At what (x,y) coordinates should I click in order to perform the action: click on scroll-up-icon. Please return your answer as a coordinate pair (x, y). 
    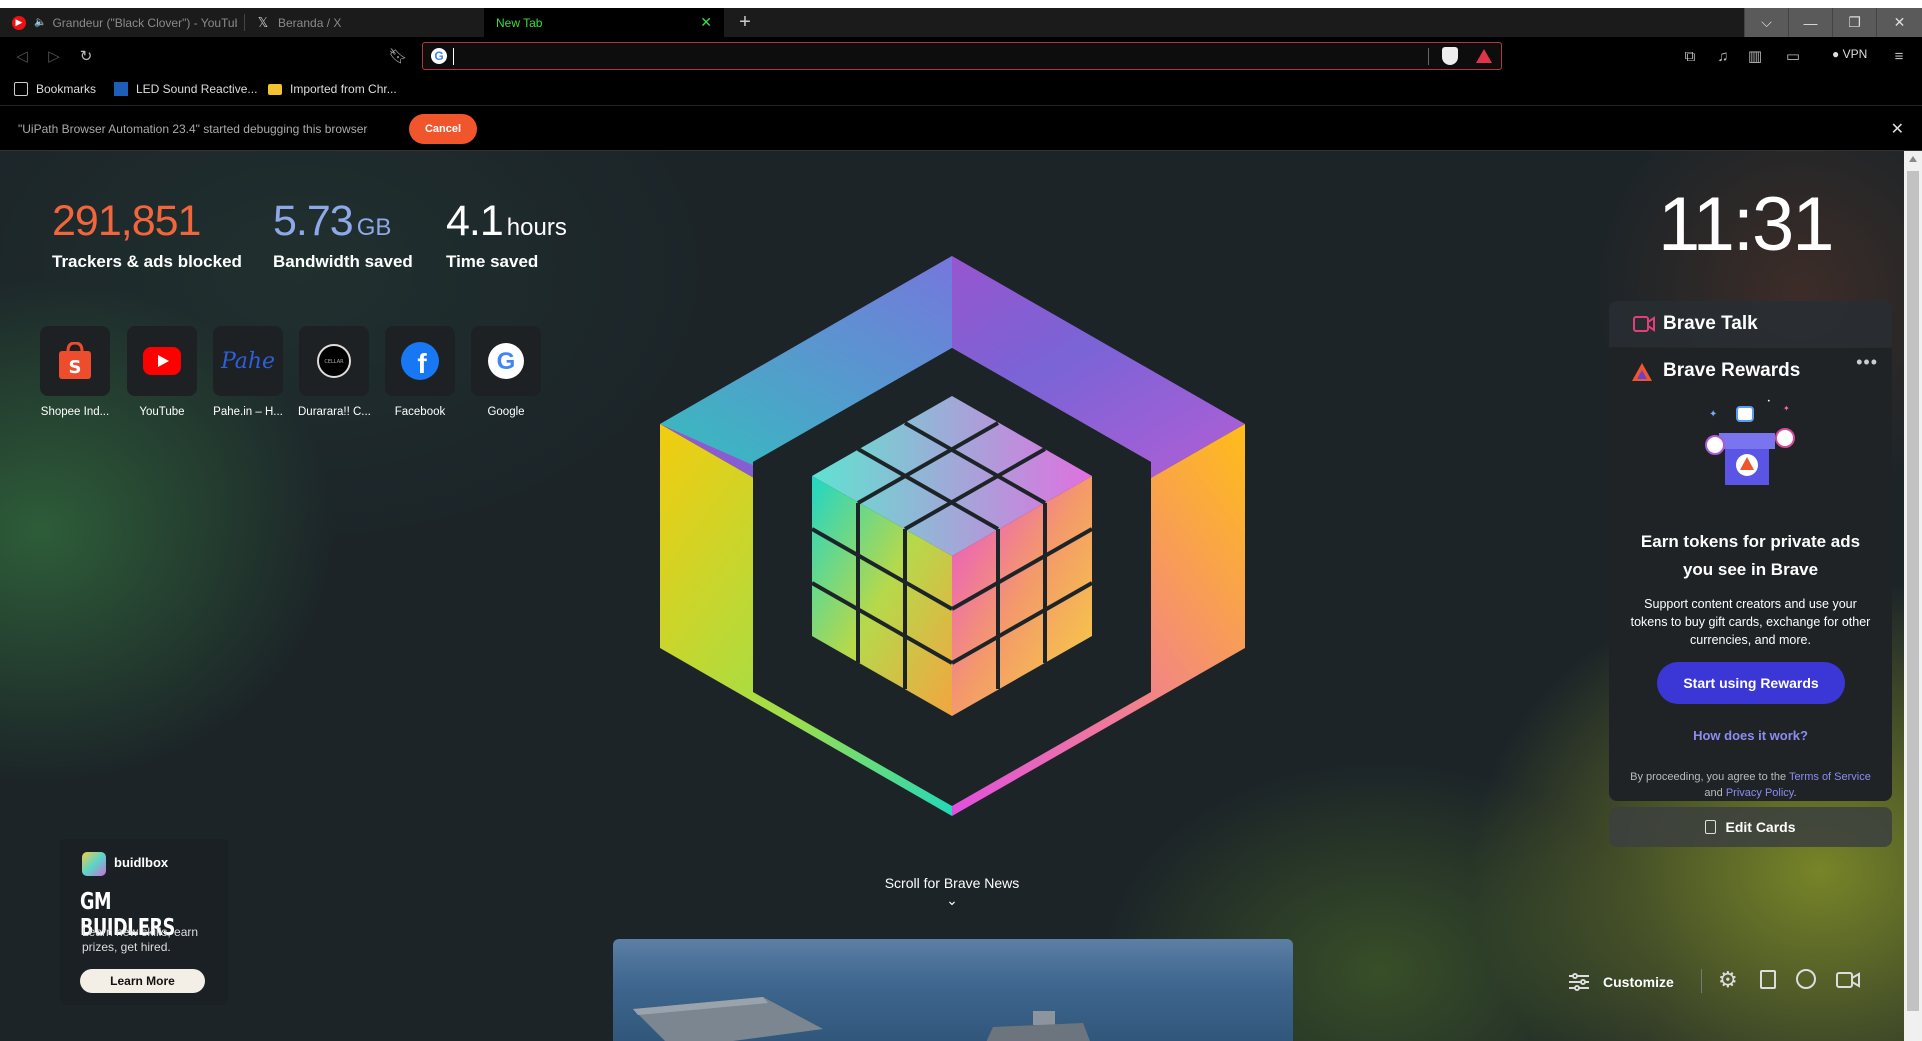
    Looking at the image, I should click on (1913, 159).